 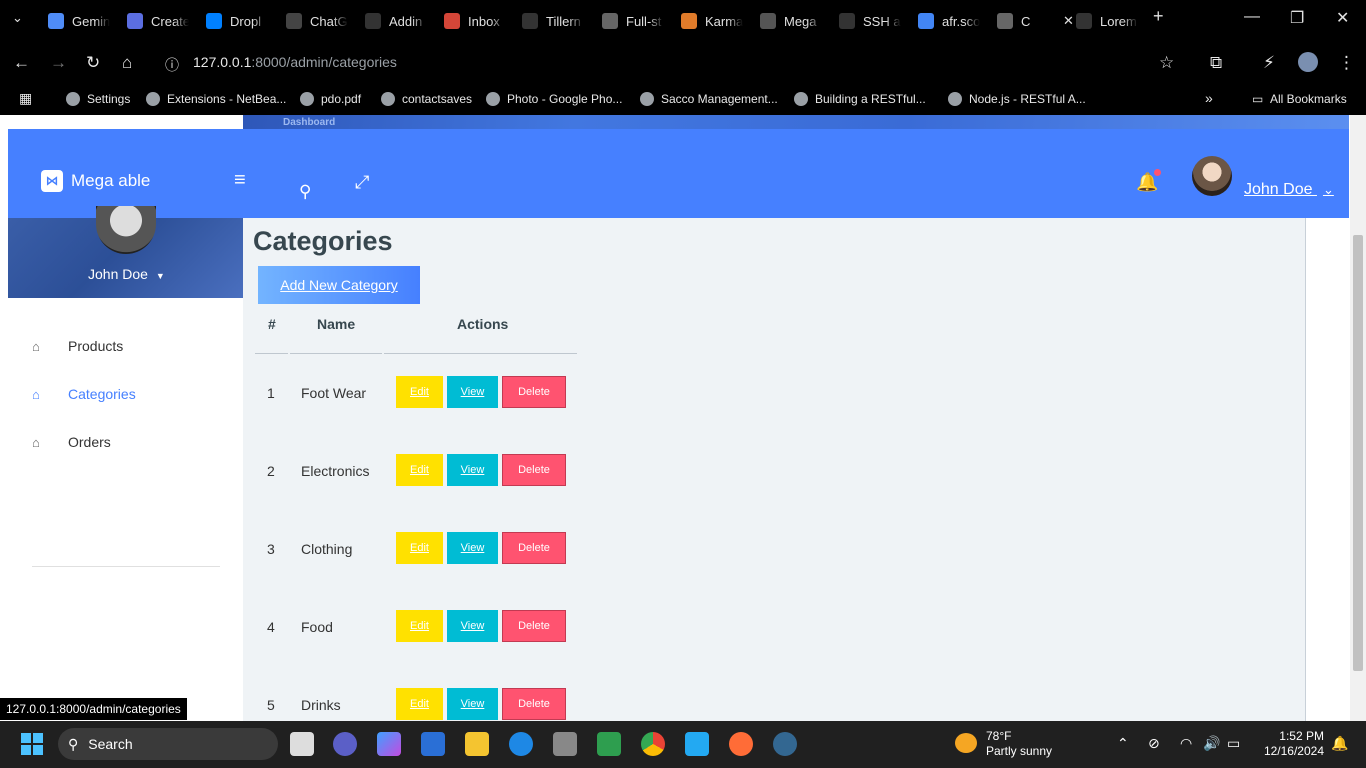 What do you see at coordinates (433, 744) in the screenshot?
I see `store-icon` at bounding box center [433, 744].